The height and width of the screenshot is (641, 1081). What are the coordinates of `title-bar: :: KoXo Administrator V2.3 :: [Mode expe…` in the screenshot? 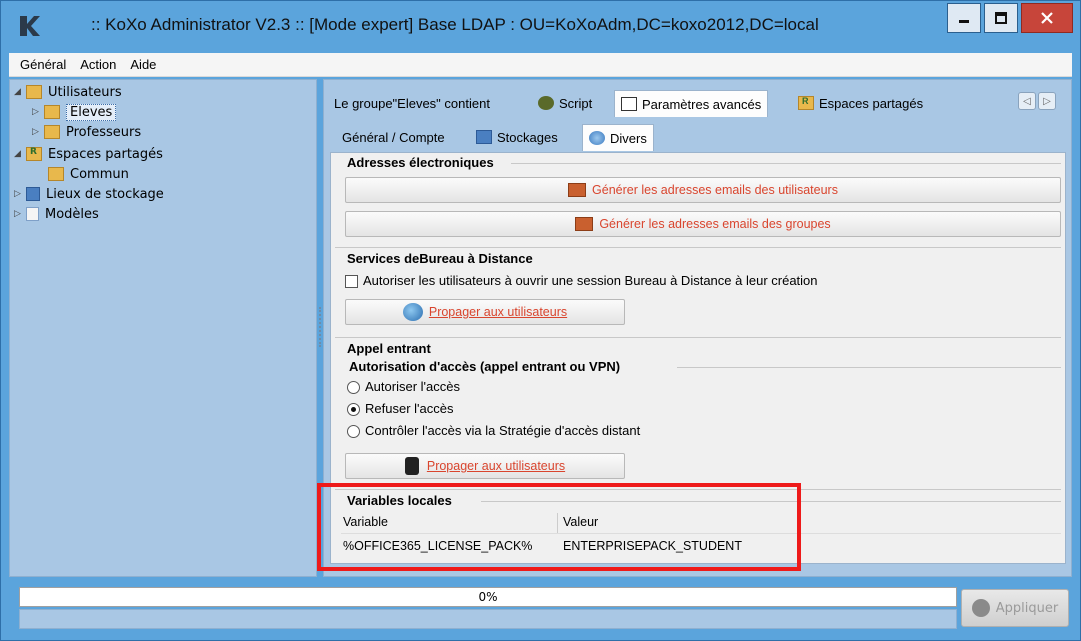 It's located at (540, 26).